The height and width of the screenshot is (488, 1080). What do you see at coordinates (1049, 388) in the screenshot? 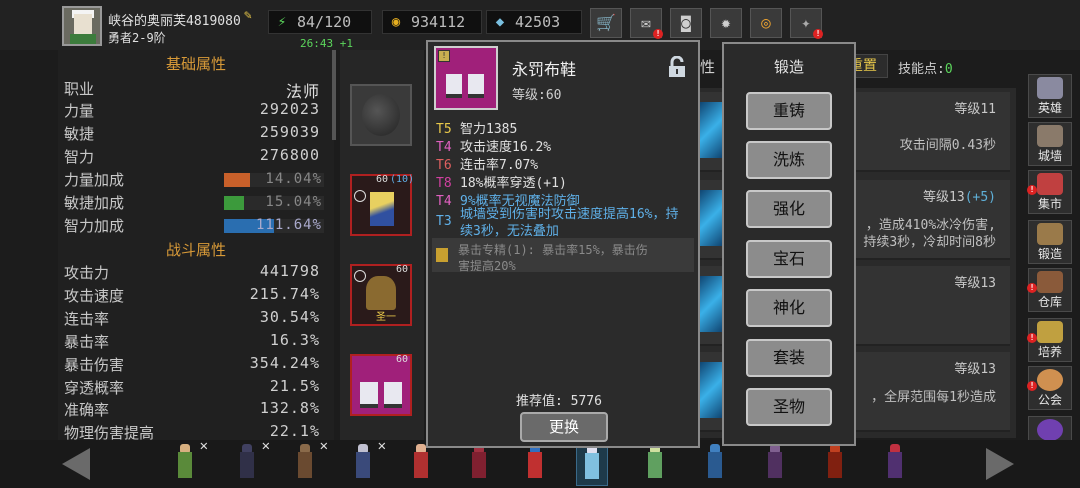
I see `nav-guild: 公会!` at bounding box center [1049, 388].